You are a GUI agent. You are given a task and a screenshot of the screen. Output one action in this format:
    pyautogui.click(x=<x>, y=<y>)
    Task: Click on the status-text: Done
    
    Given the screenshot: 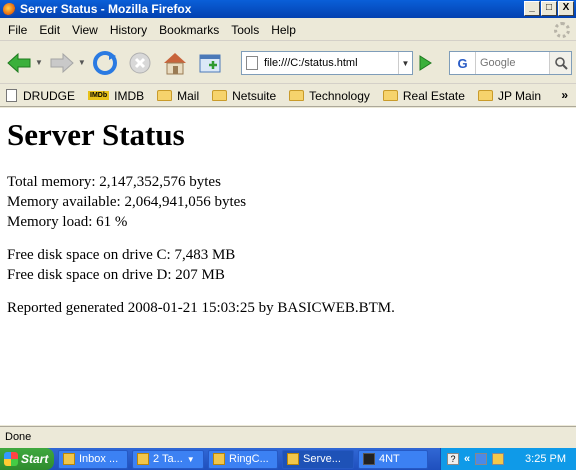 What is the action you would take?
    pyautogui.click(x=18, y=436)
    